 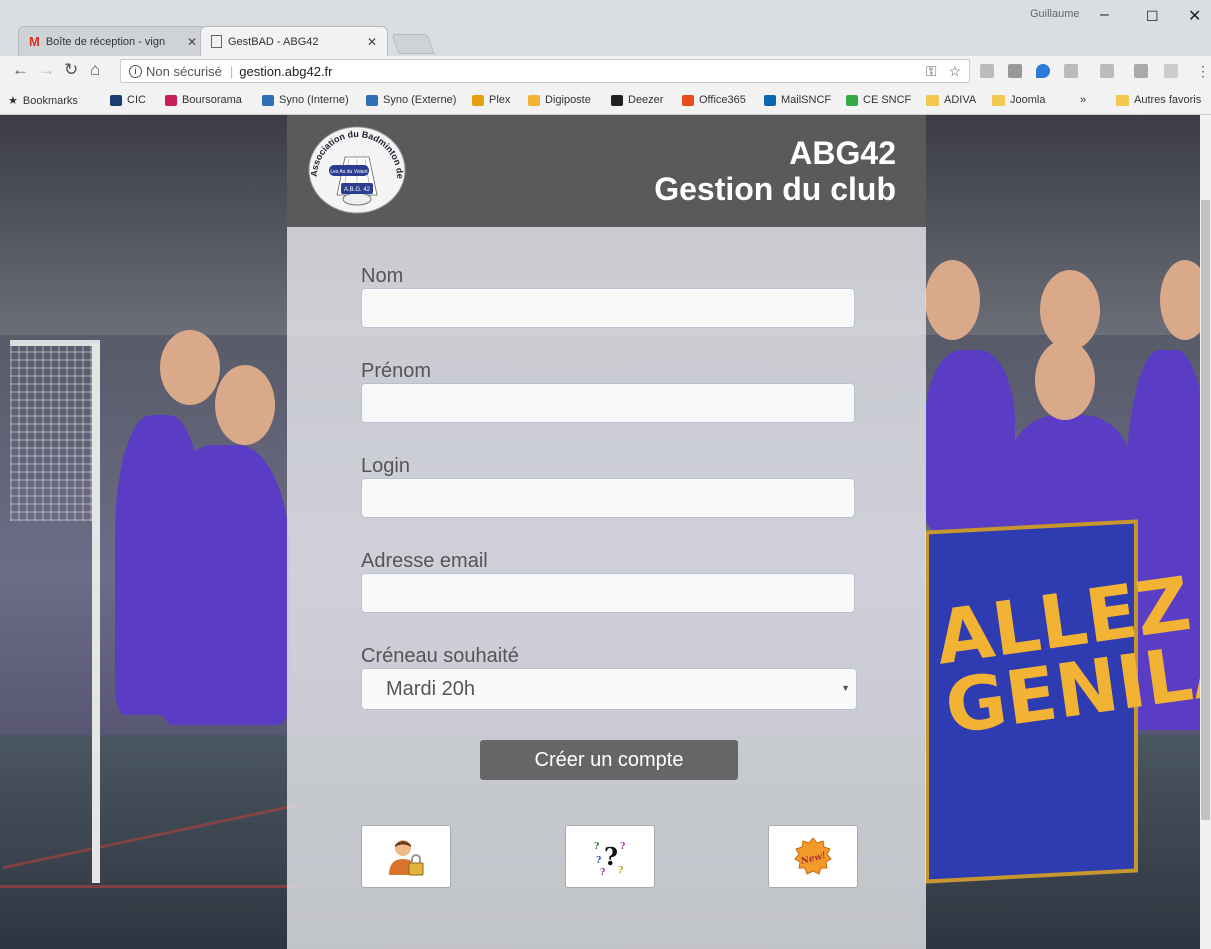 I want to click on url-text: gestion.abg42.fr, so click(x=286, y=71).